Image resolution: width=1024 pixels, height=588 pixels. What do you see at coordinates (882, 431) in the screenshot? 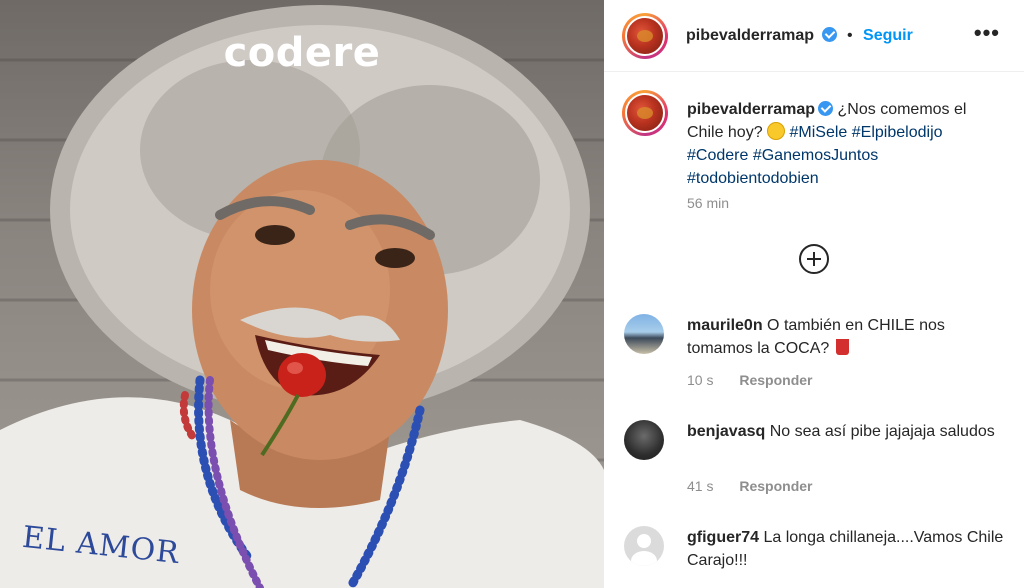
I see `comment-body: No sea así pibe jajajaja saludos` at bounding box center [882, 431].